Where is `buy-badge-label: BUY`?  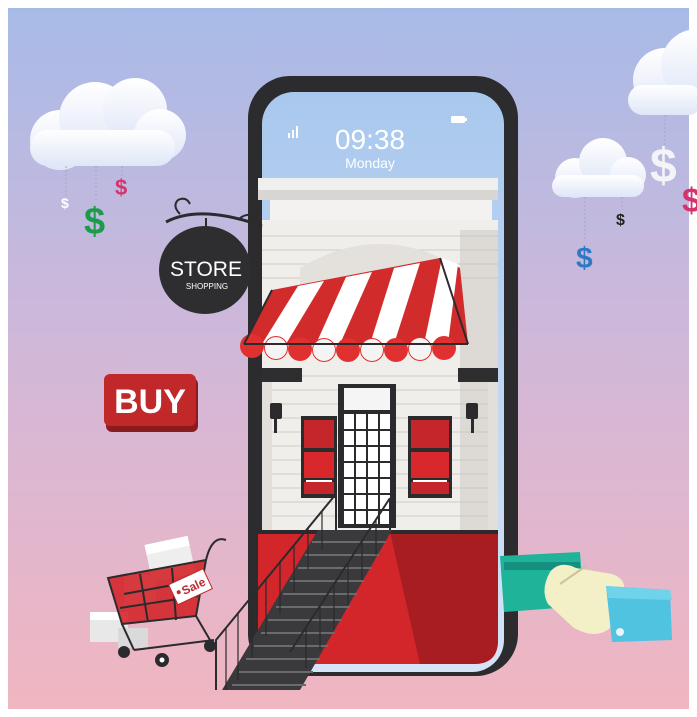 buy-badge-label: BUY is located at coordinates (150, 402).